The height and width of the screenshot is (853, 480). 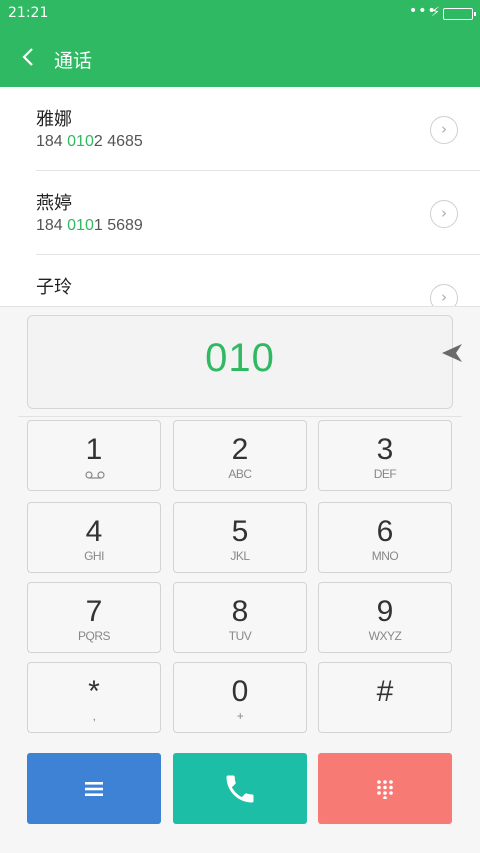 I want to click on key-1: 1, so click(x=94, y=455).